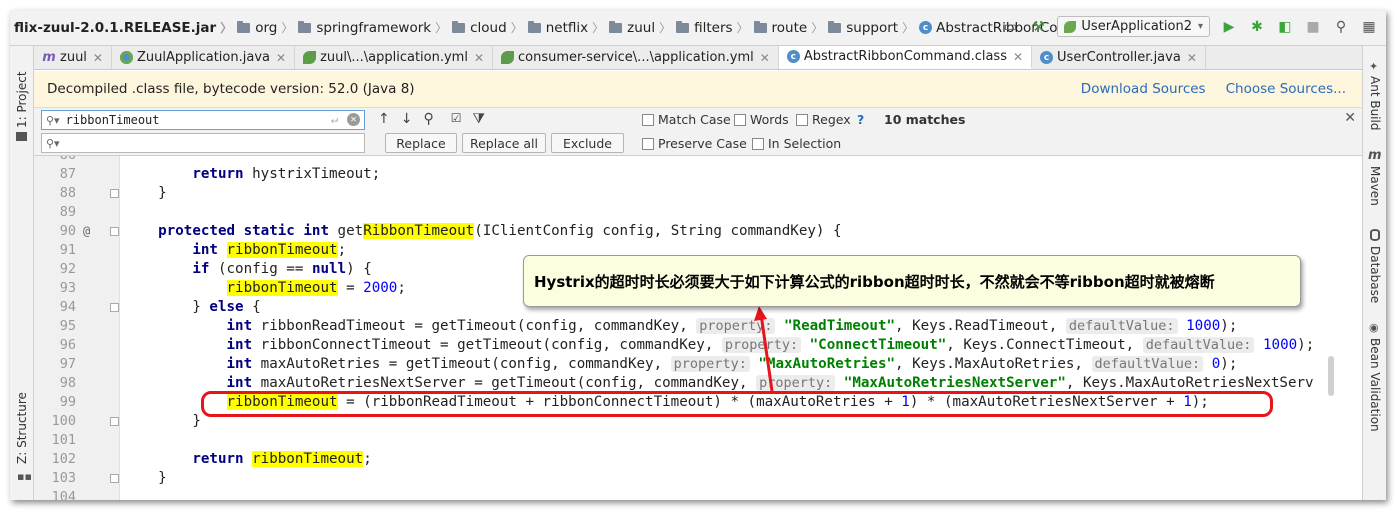 This screenshot has width=1397, height=512. I want to click on tool-window-label: Maven, so click(1375, 186).